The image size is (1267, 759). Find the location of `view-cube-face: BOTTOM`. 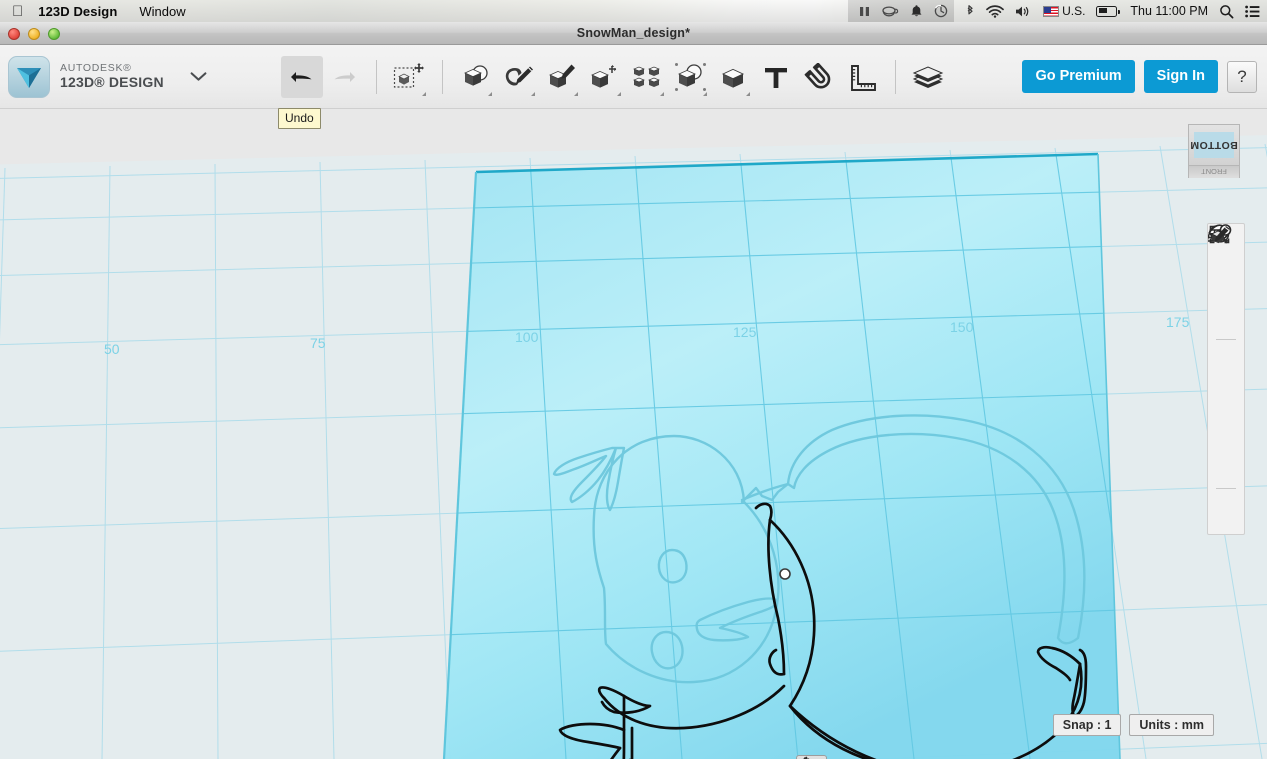

view-cube-face: BOTTOM is located at coordinates (1214, 145).